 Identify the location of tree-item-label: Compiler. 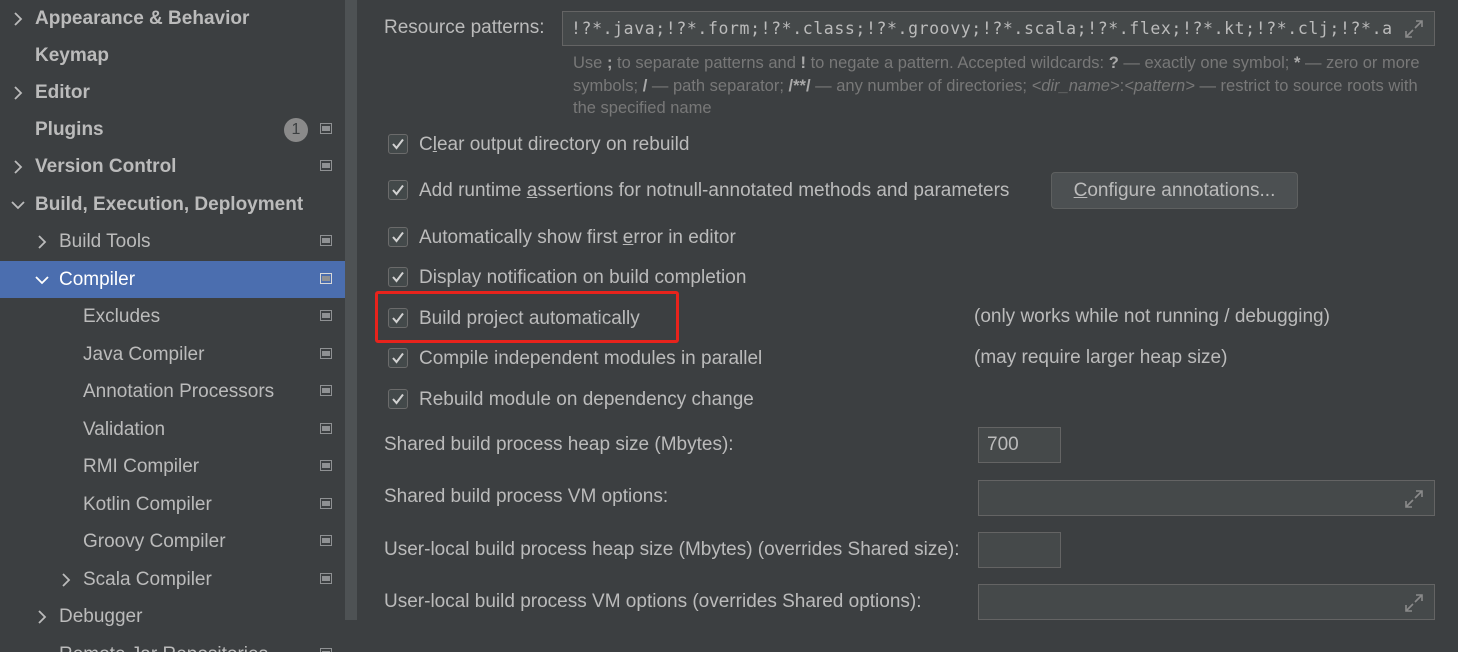
(97, 279).